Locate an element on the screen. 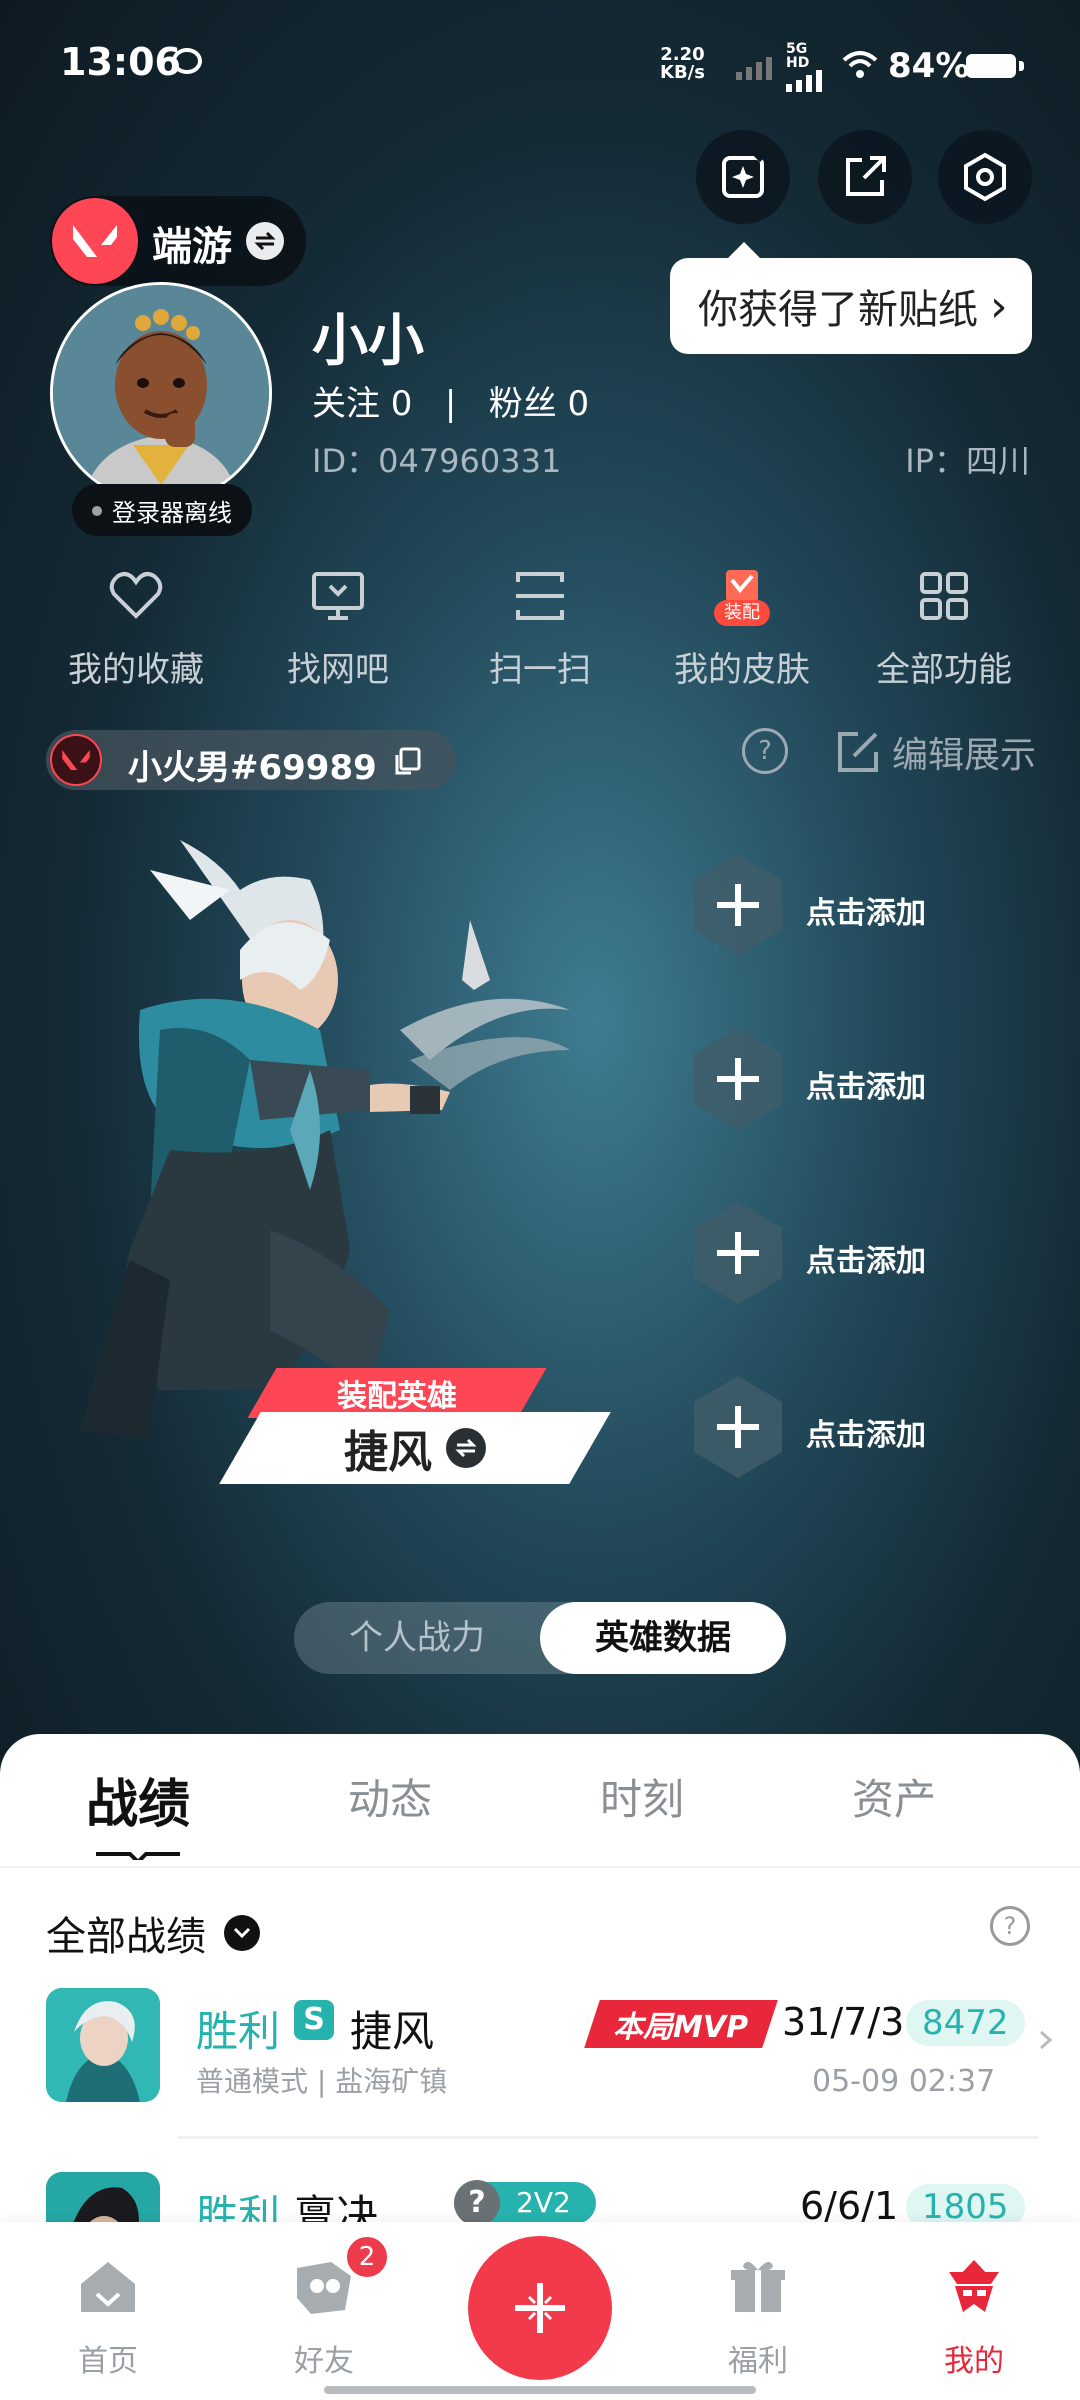  bottom-nav: 首页 好友 2 福利 我的 is located at coordinates (540, 2311).